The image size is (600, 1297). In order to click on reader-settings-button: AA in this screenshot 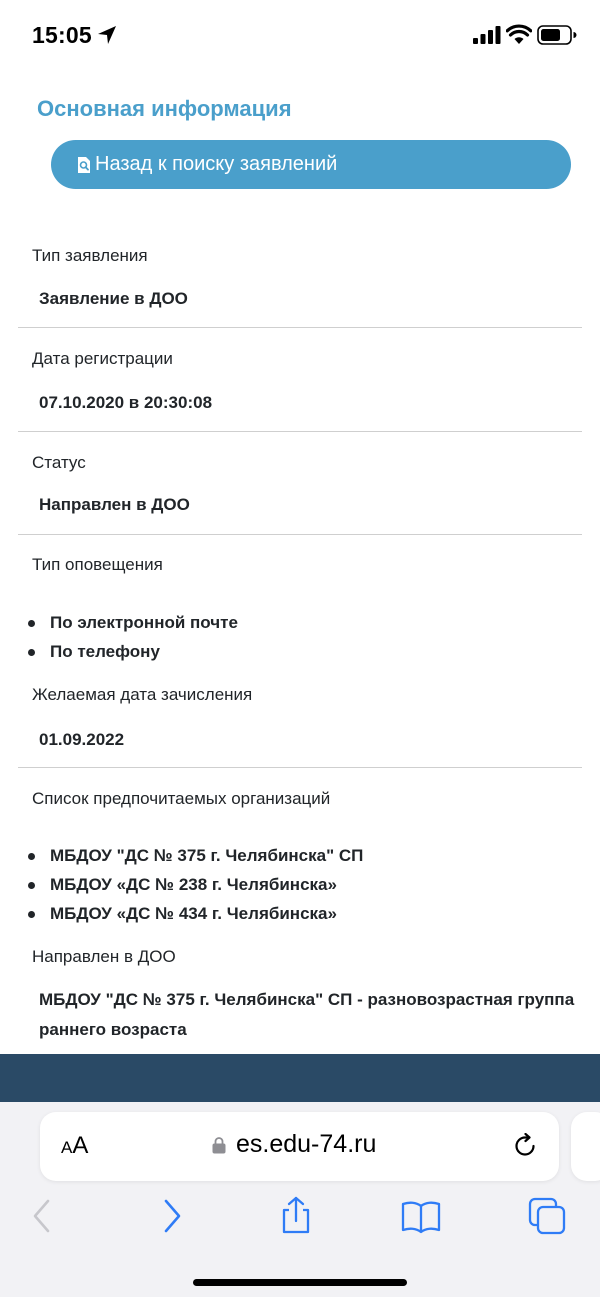, I will do `click(74, 1146)`.